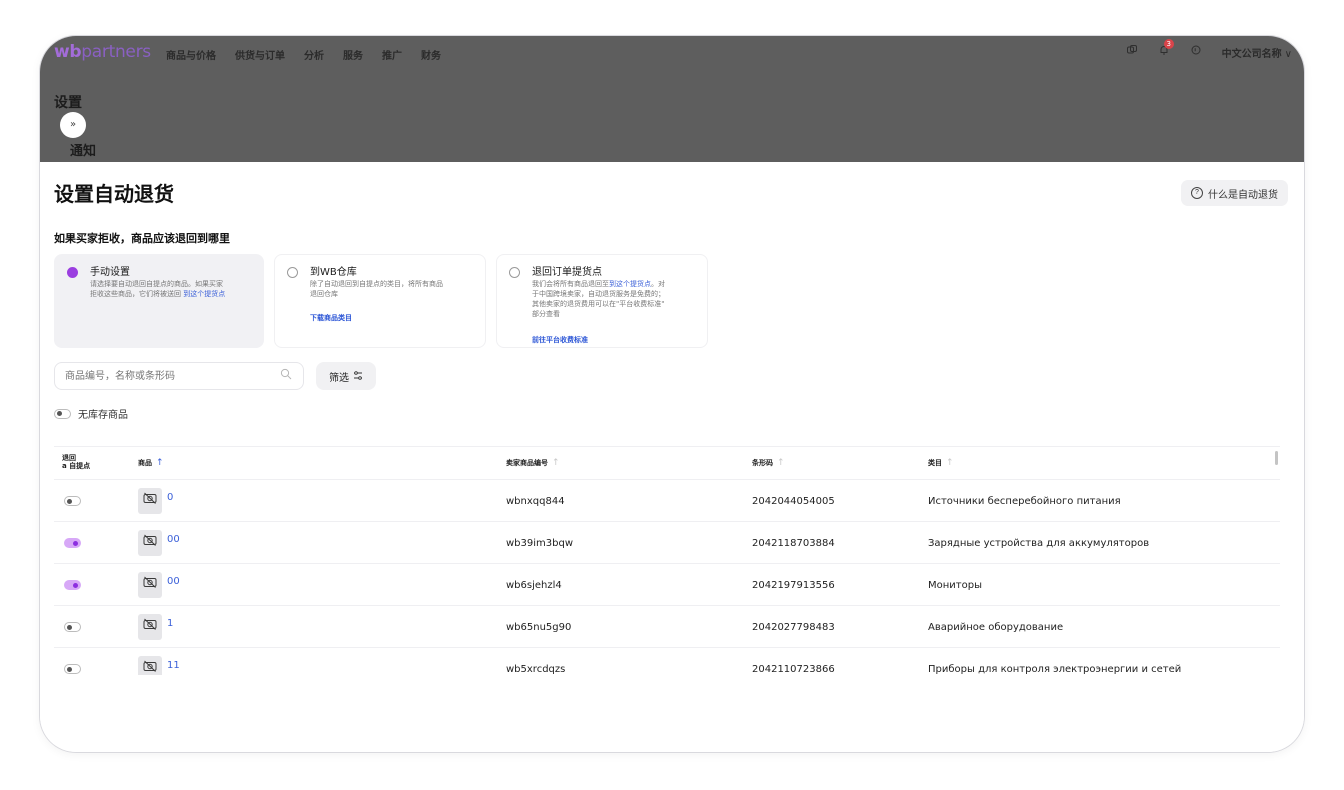 The height and width of the screenshot is (790, 1344). Describe the element at coordinates (996, 627) in the screenshot. I see `category-cell: Аварийное оборудование` at that location.